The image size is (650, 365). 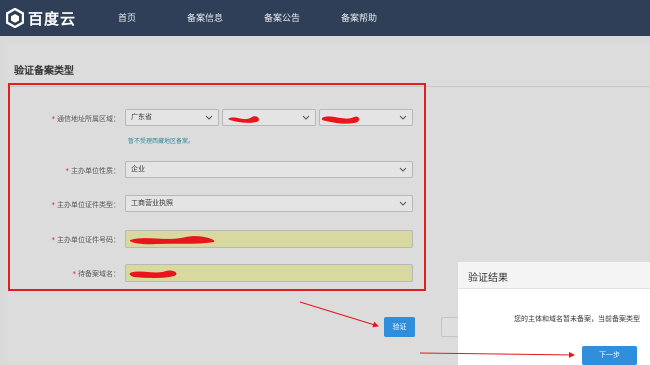 What do you see at coordinates (437, 329) in the screenshot?
I see `annotation-arrows` at bounding box center [437, 329].